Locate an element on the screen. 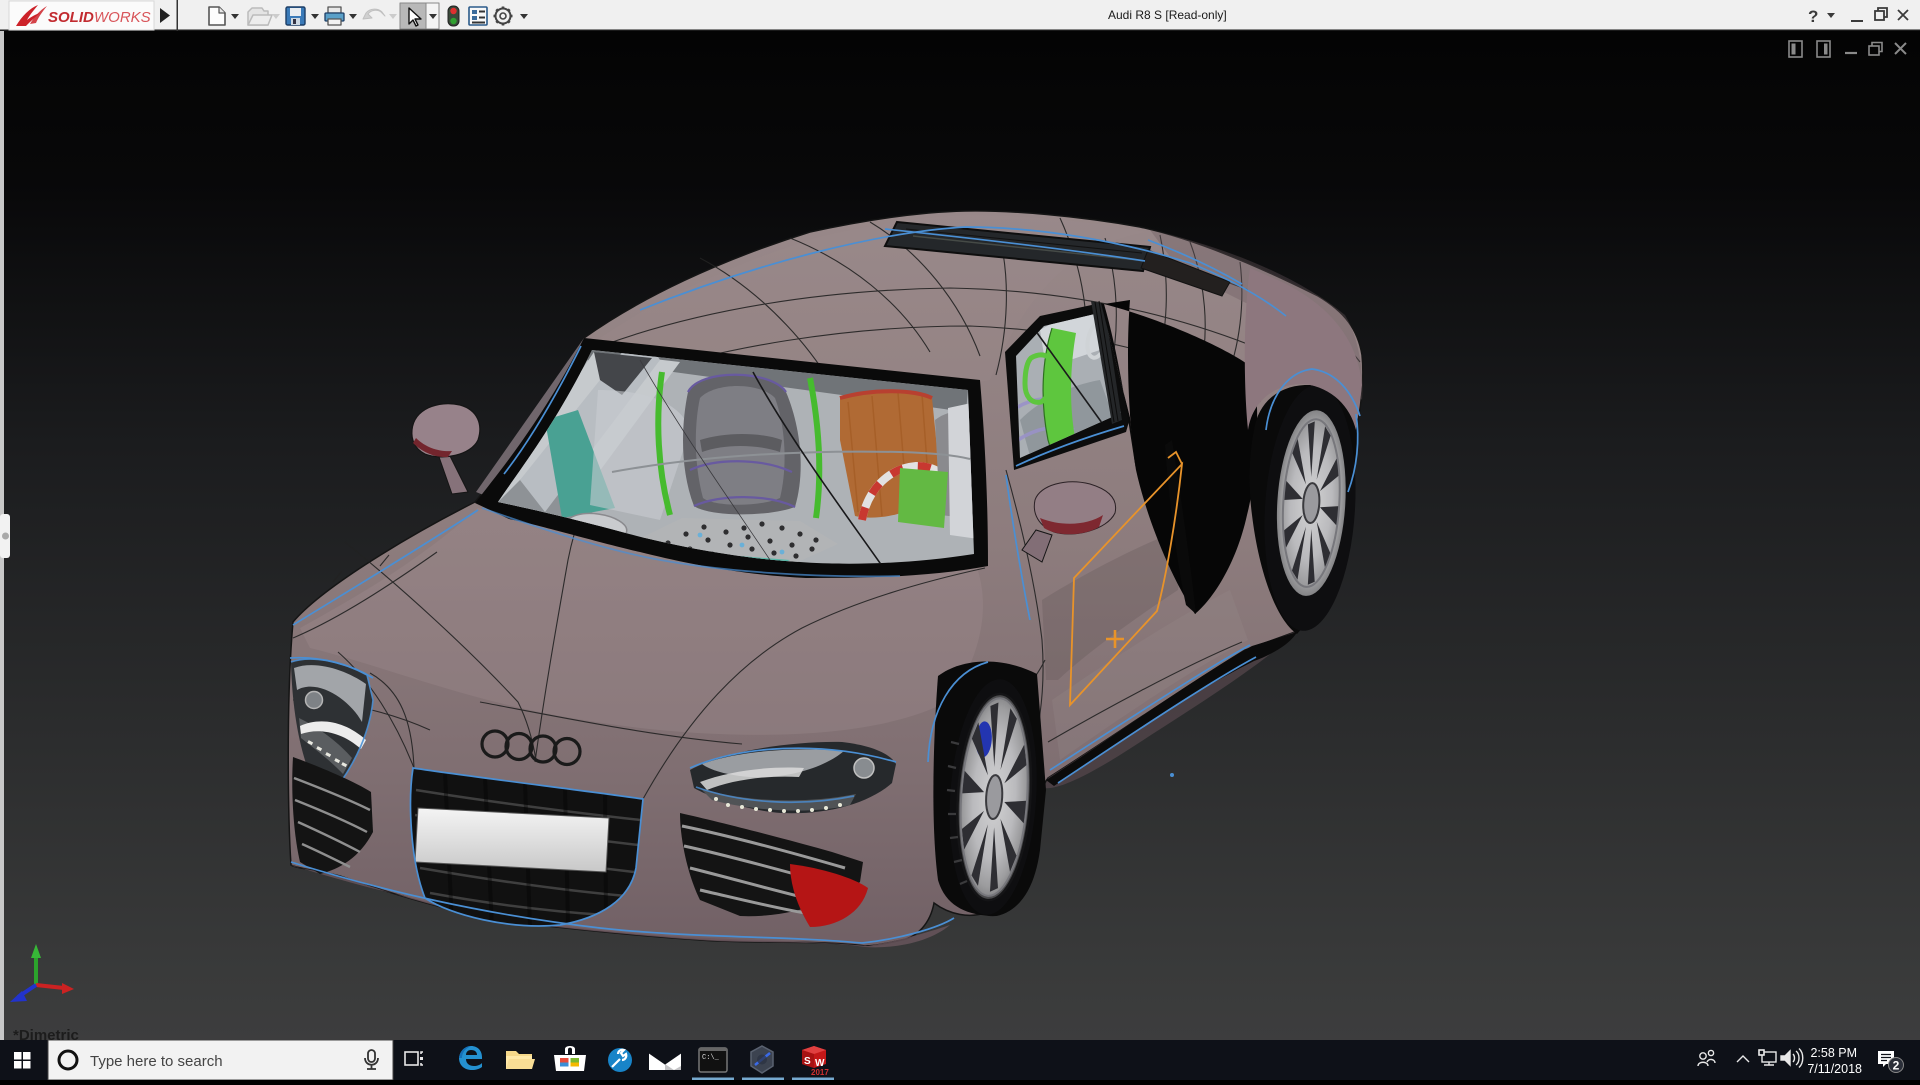 The image size is (1920, 1085). svg-text: *Dimetric is located at coordinates (46, 1033).